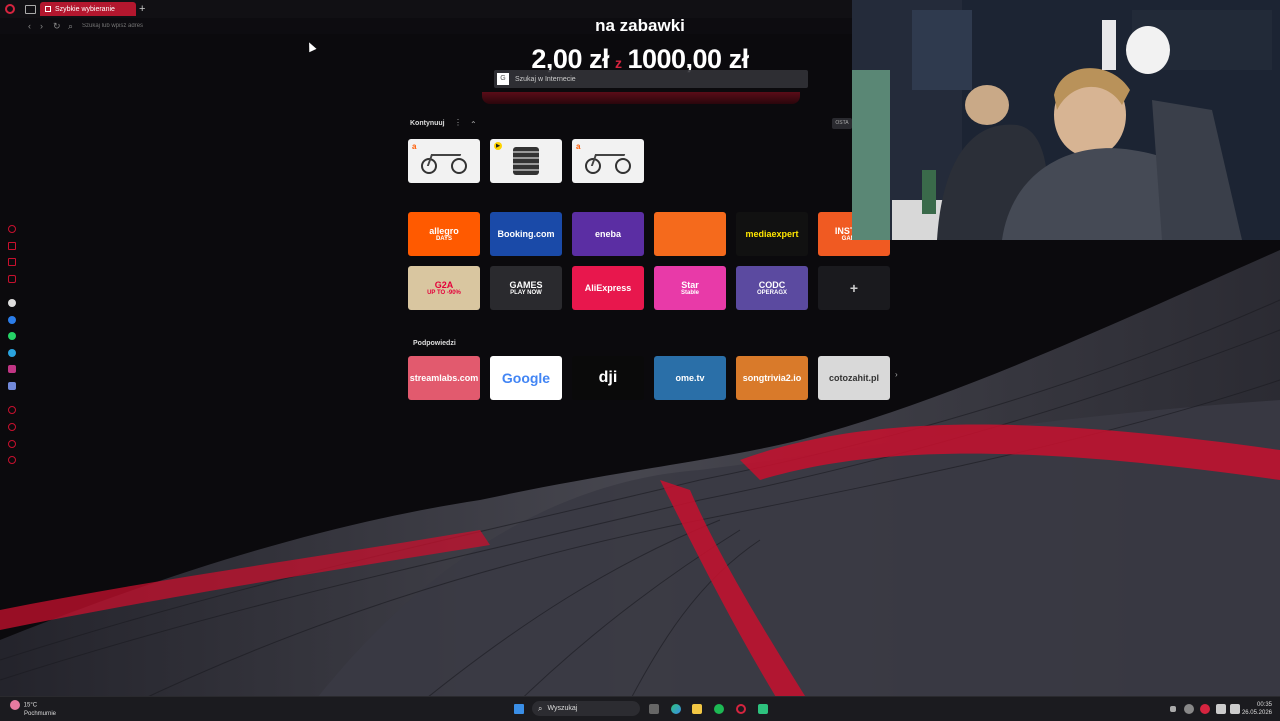  Describe the element at coordinates (48, 9) in the screenshot. I see `speed-dial-icon` at that location.